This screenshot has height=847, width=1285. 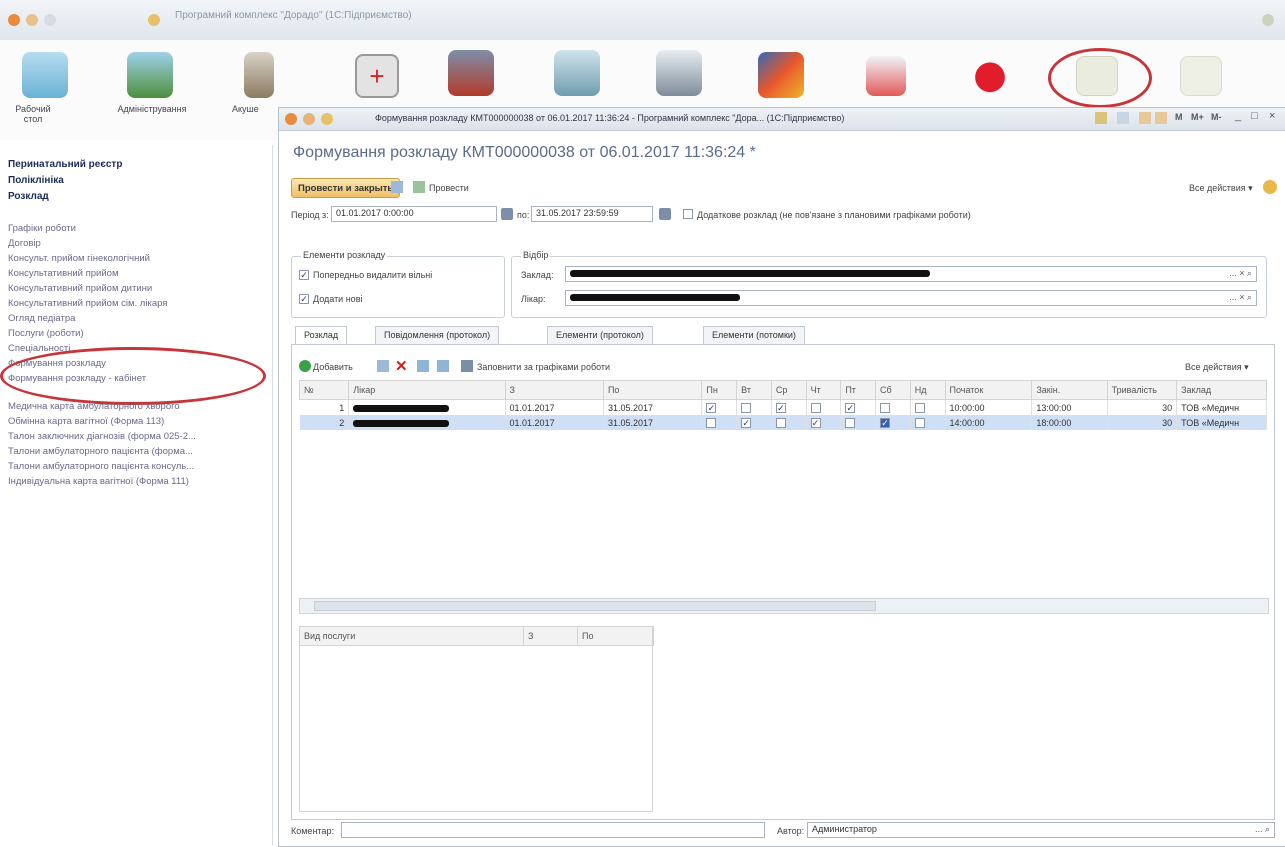 What do you see at coordinates (79, 258) in the screenshot?
I see `nav-item: Консульт. прийом гінекологічний` at bounding box center [79, 258].